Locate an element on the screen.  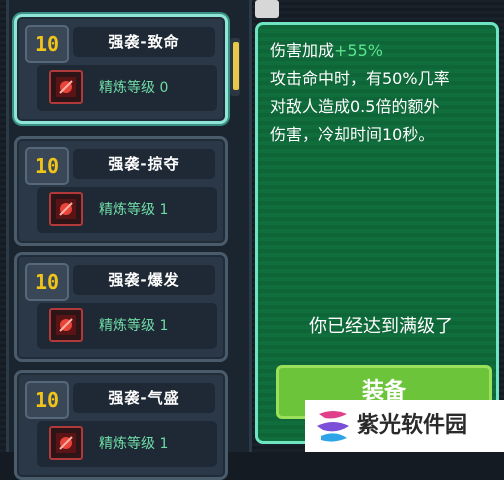
skill-card: 10 强袭-爆发精炼等级 1 is located at coordinates (121, 307).